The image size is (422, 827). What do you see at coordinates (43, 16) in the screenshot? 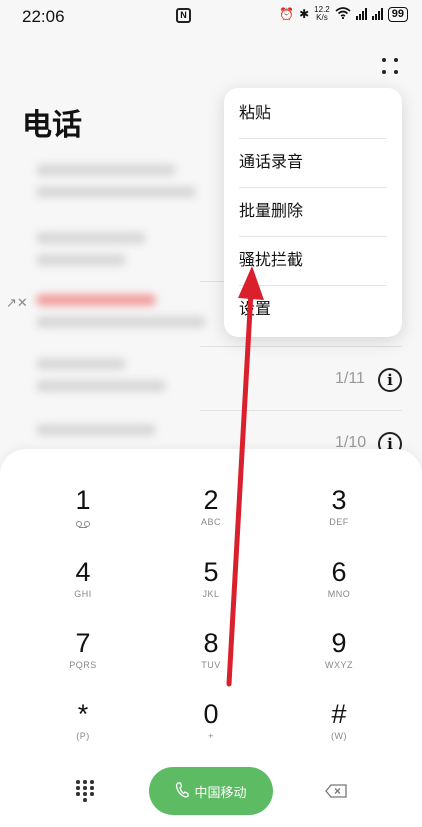
I see `status-time: 22:06` at bounding box center [43, 16].